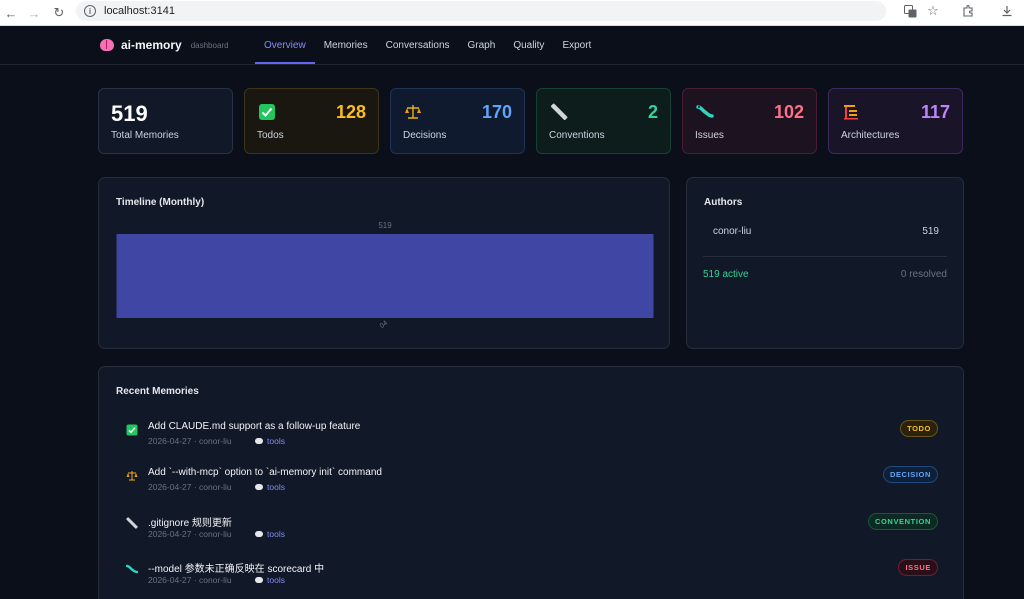  What do you see at coordinates (577, 135) in the screenshot?
I see `stat-conventions-label: Conventions` at bounding box center [577, 135].